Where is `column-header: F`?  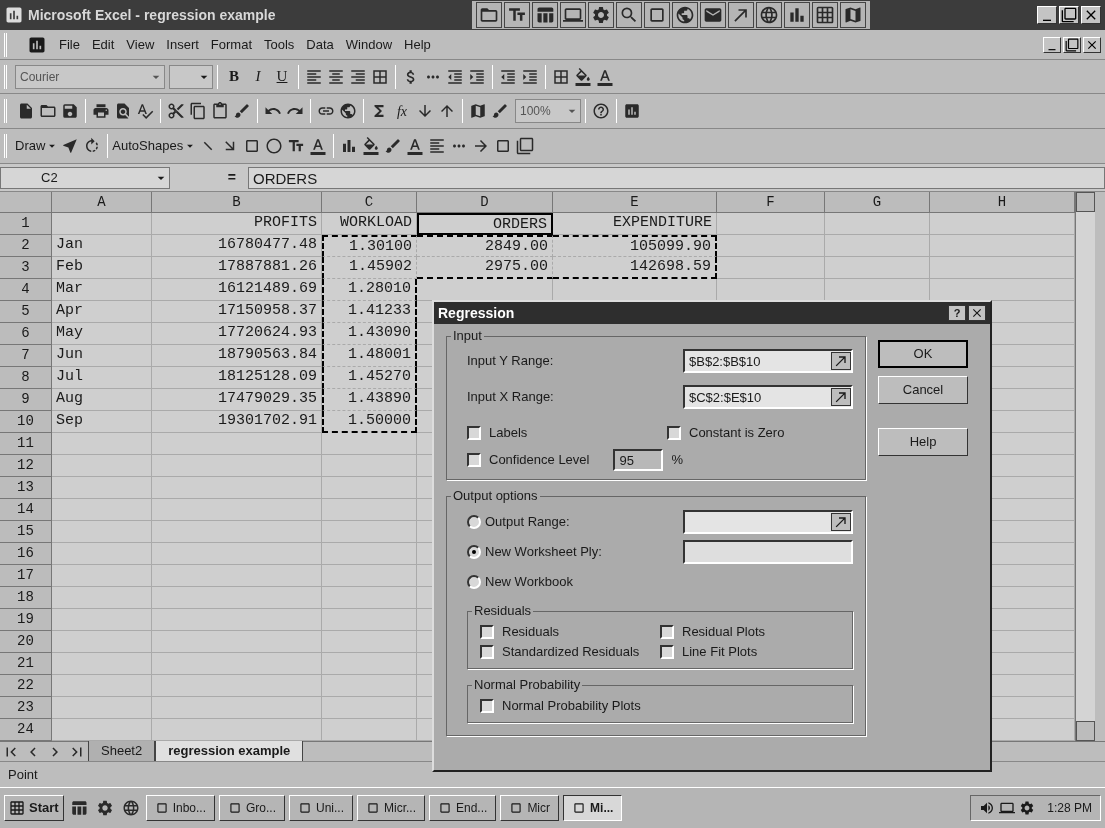 column-header: F is located at coordinates (771, 202).